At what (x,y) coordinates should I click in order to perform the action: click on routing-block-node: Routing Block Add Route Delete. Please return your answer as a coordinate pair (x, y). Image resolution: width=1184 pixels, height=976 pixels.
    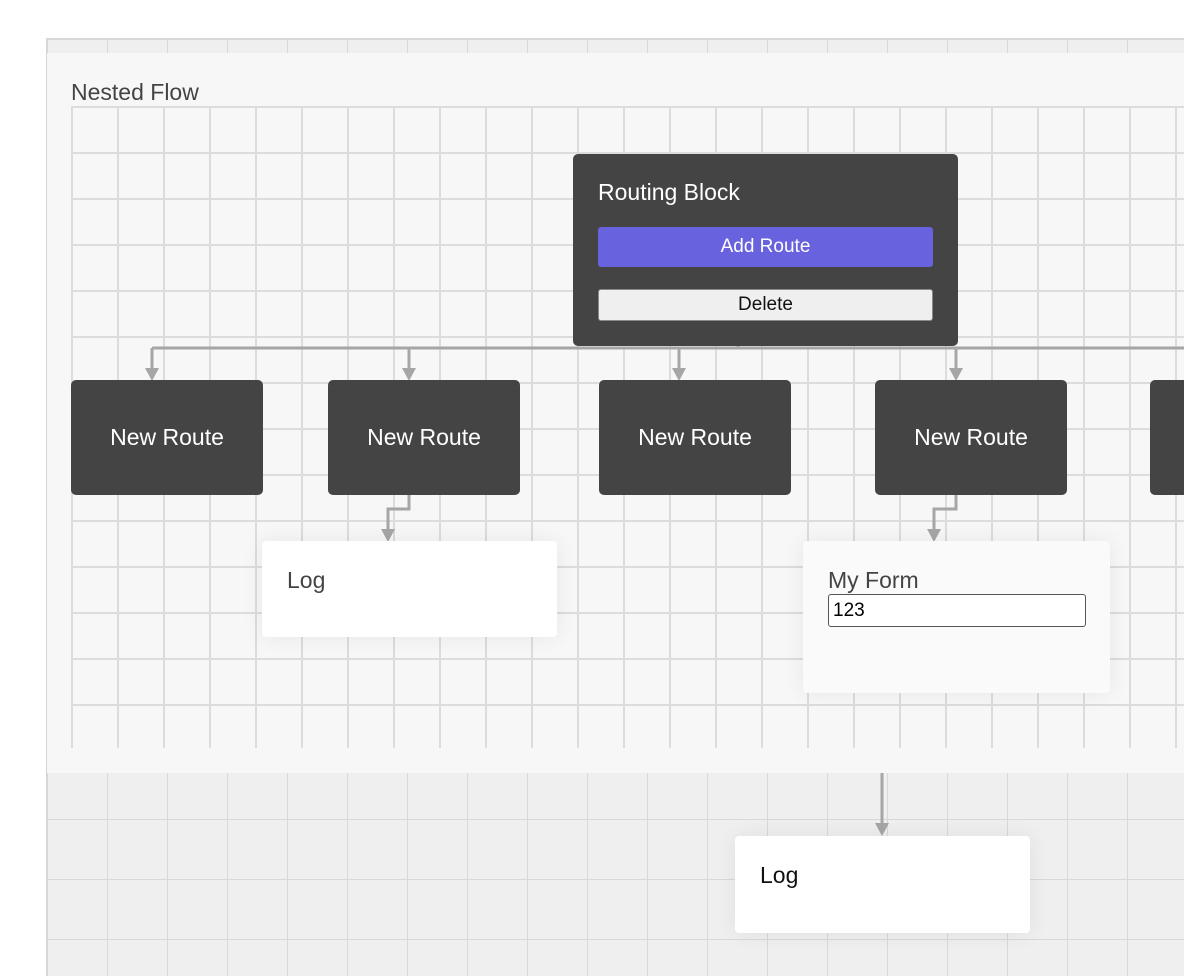
    Looking at the image, I should click on (765, 250).